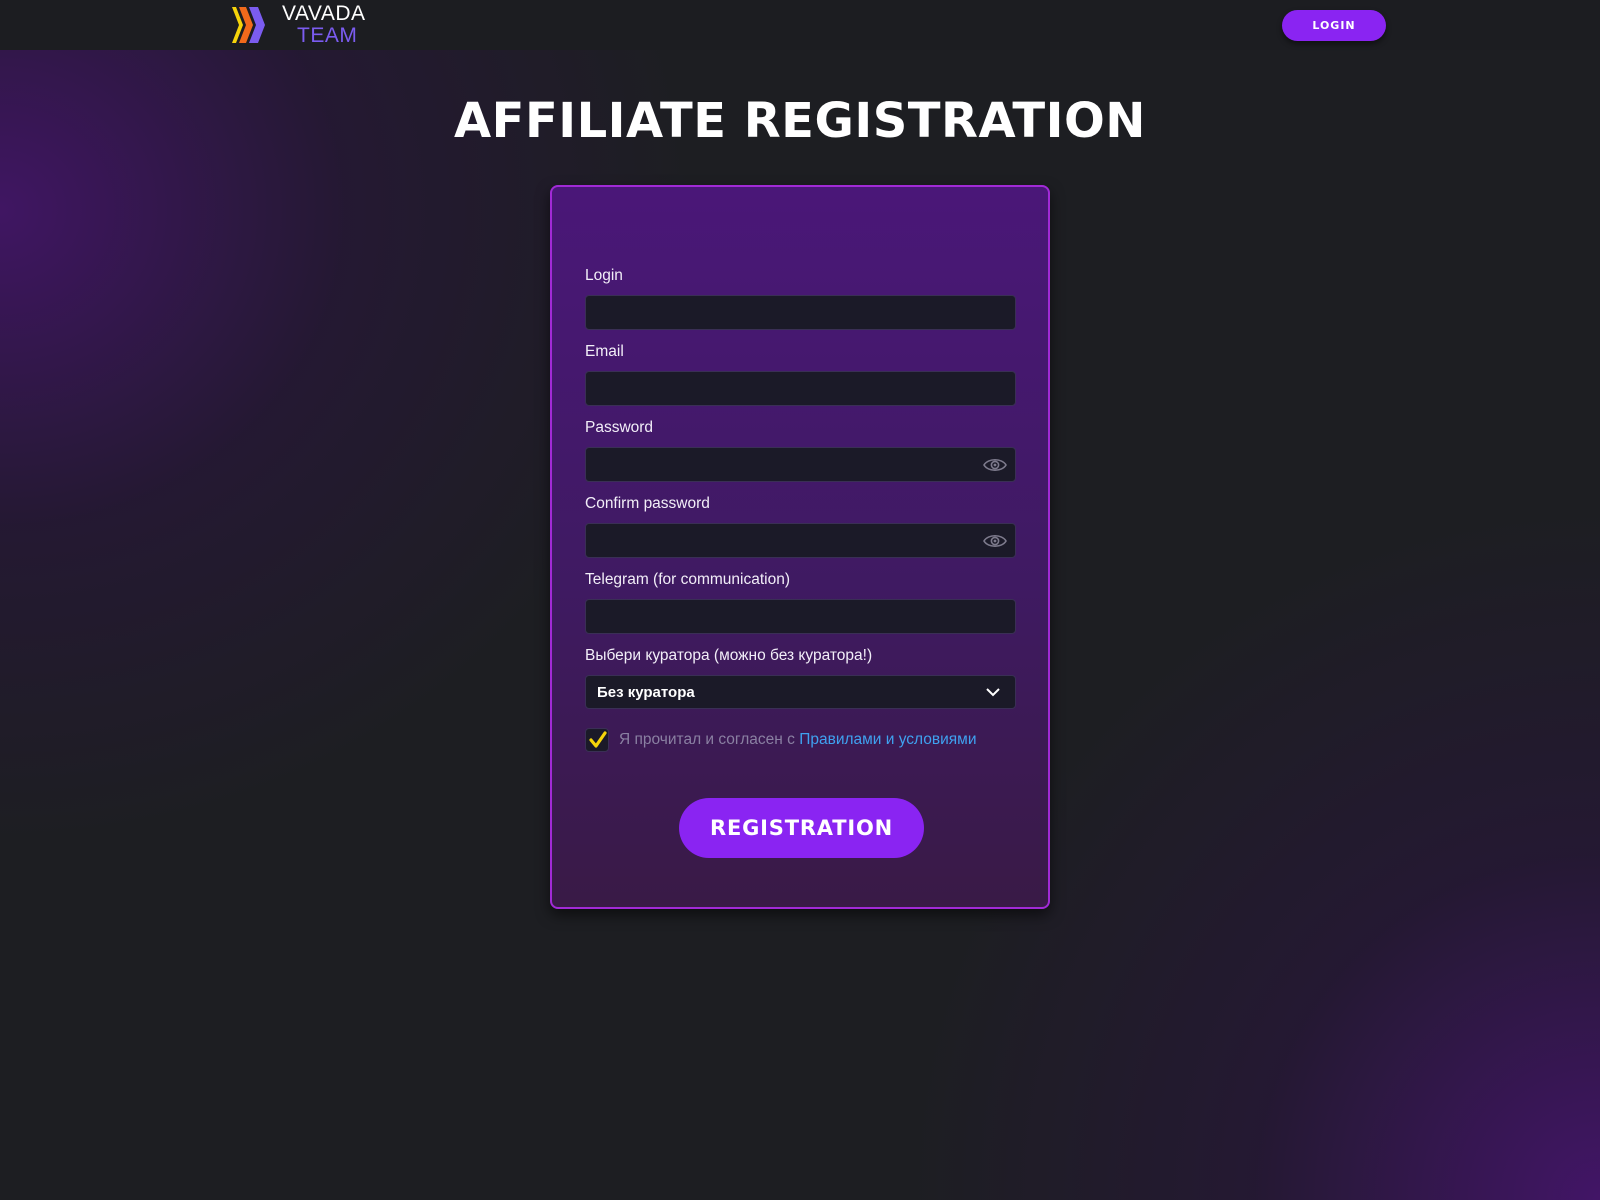 The width and height of the screenshot is (1600, 1200). Describe the element at coordinates (800, 464) in the screenshot. I see `password-input` at that location.